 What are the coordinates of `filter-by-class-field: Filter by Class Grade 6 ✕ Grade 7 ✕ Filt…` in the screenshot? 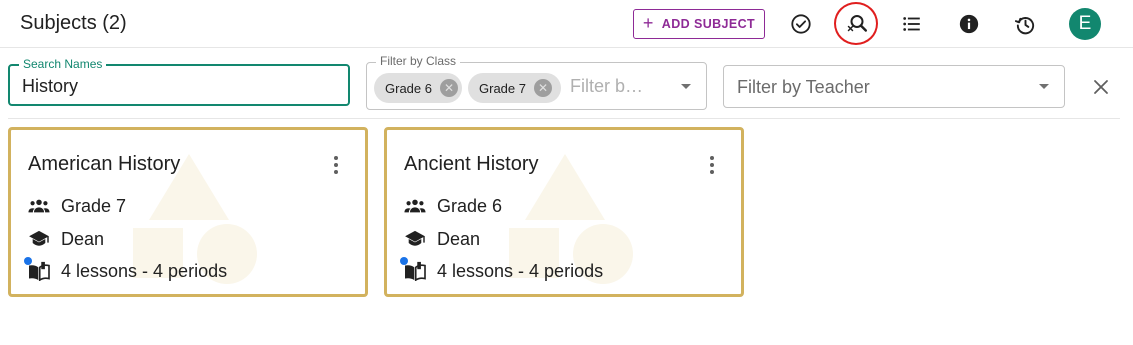 It's located at (536, 82).